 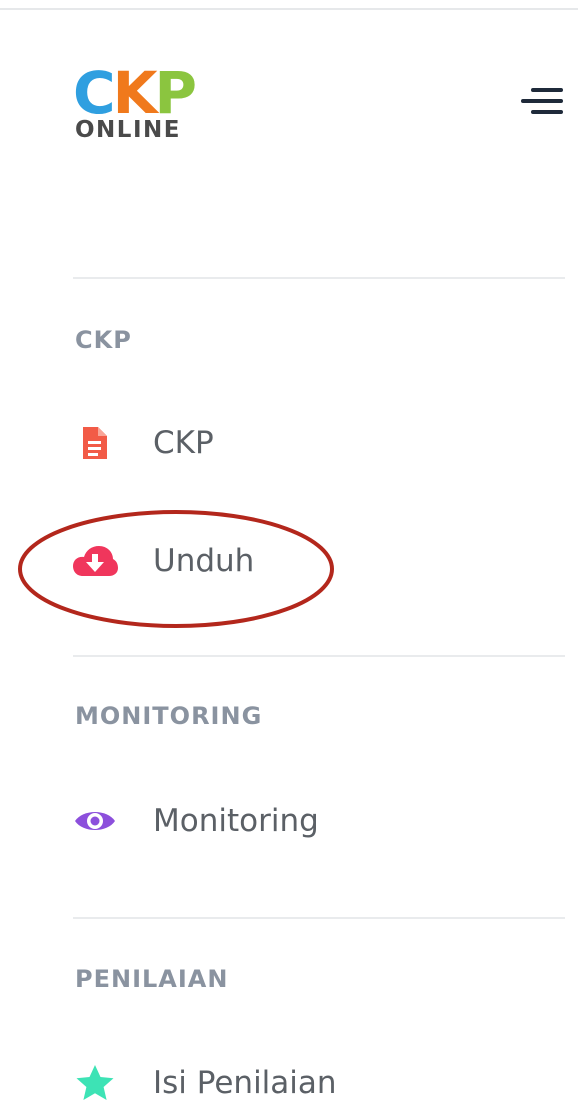 I want to click on hamburger-icon, so click(x=542, y=101).